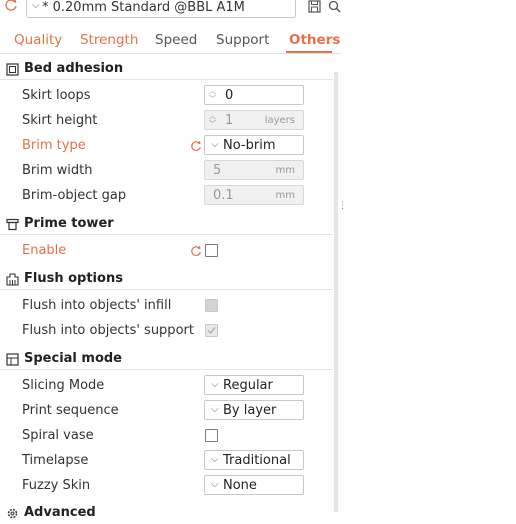 This screenshot has height=524, width=516. I want to click on prime-tower-enable-checkbox, so click(211, 250).